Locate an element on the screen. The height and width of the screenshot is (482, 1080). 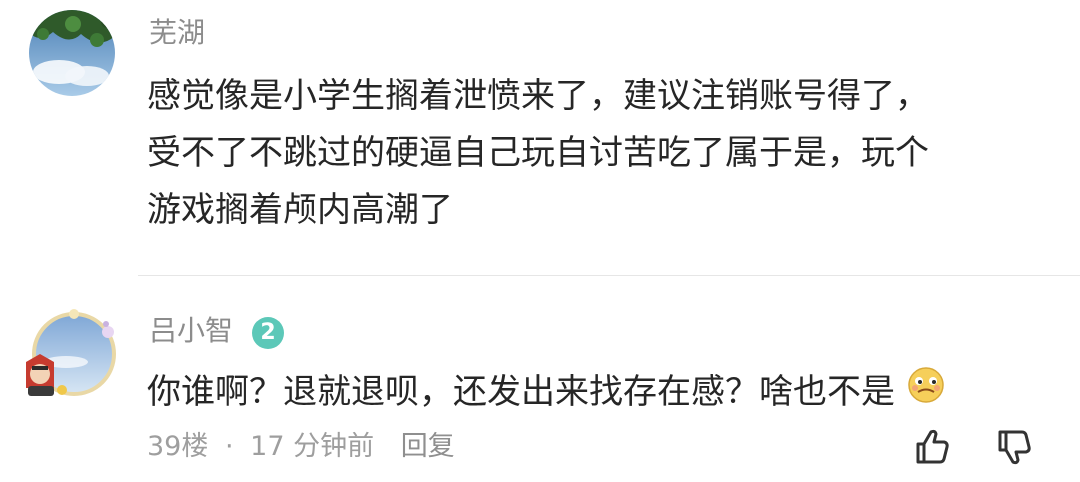
comment-time: 17 分钟前 is located at coordinates (312, 446).